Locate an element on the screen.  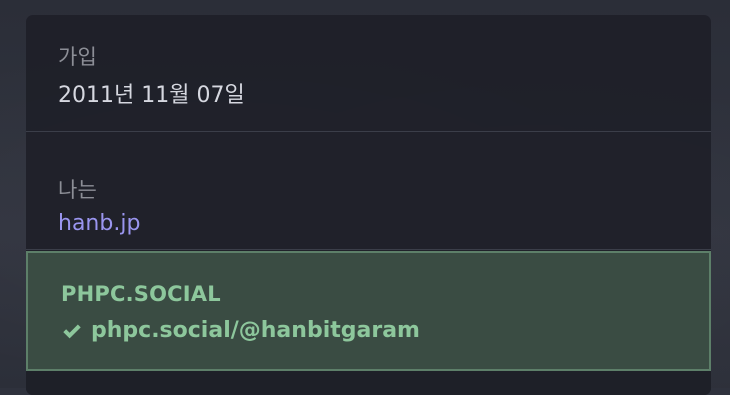
check-icon is located at coordinates (72, 330).